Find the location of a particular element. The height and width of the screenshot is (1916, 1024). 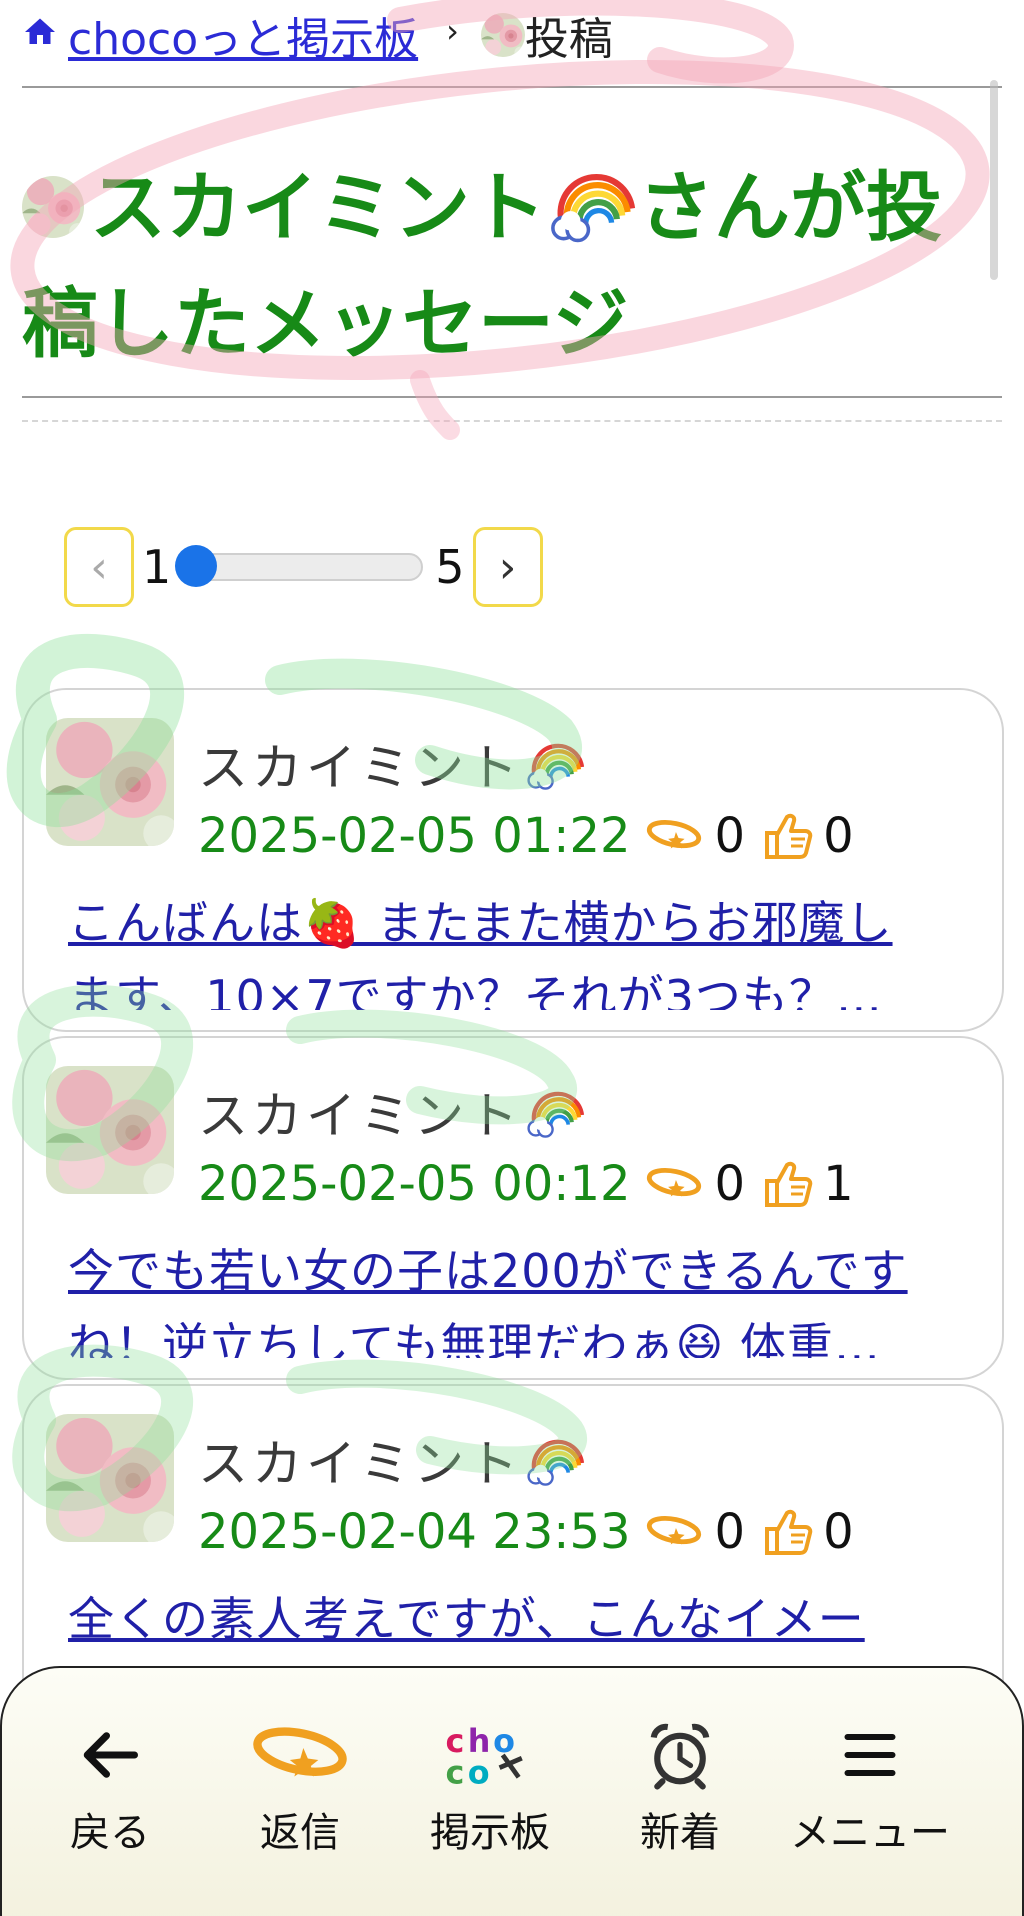

post-meta: 2025-02-04 23:53 0 0 is located at coordinates (526, 1532).